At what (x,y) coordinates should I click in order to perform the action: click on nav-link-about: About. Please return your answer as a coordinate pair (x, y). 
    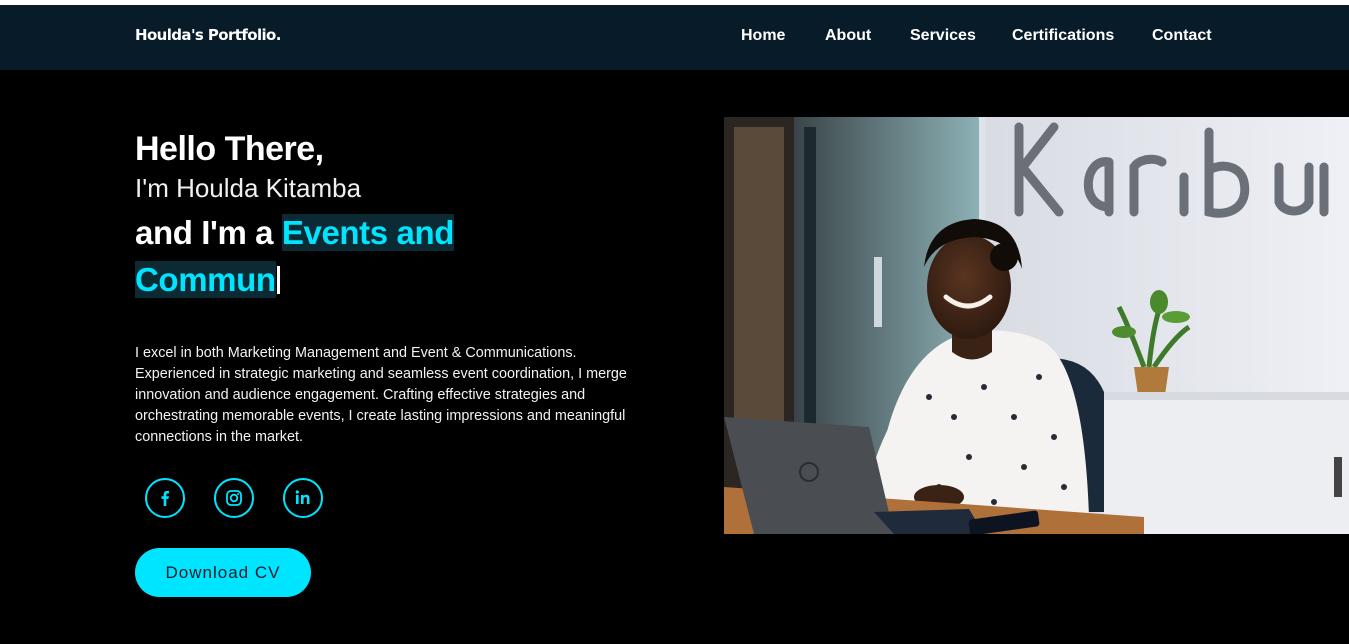
    Looking at the image, I should click on (848, 36).